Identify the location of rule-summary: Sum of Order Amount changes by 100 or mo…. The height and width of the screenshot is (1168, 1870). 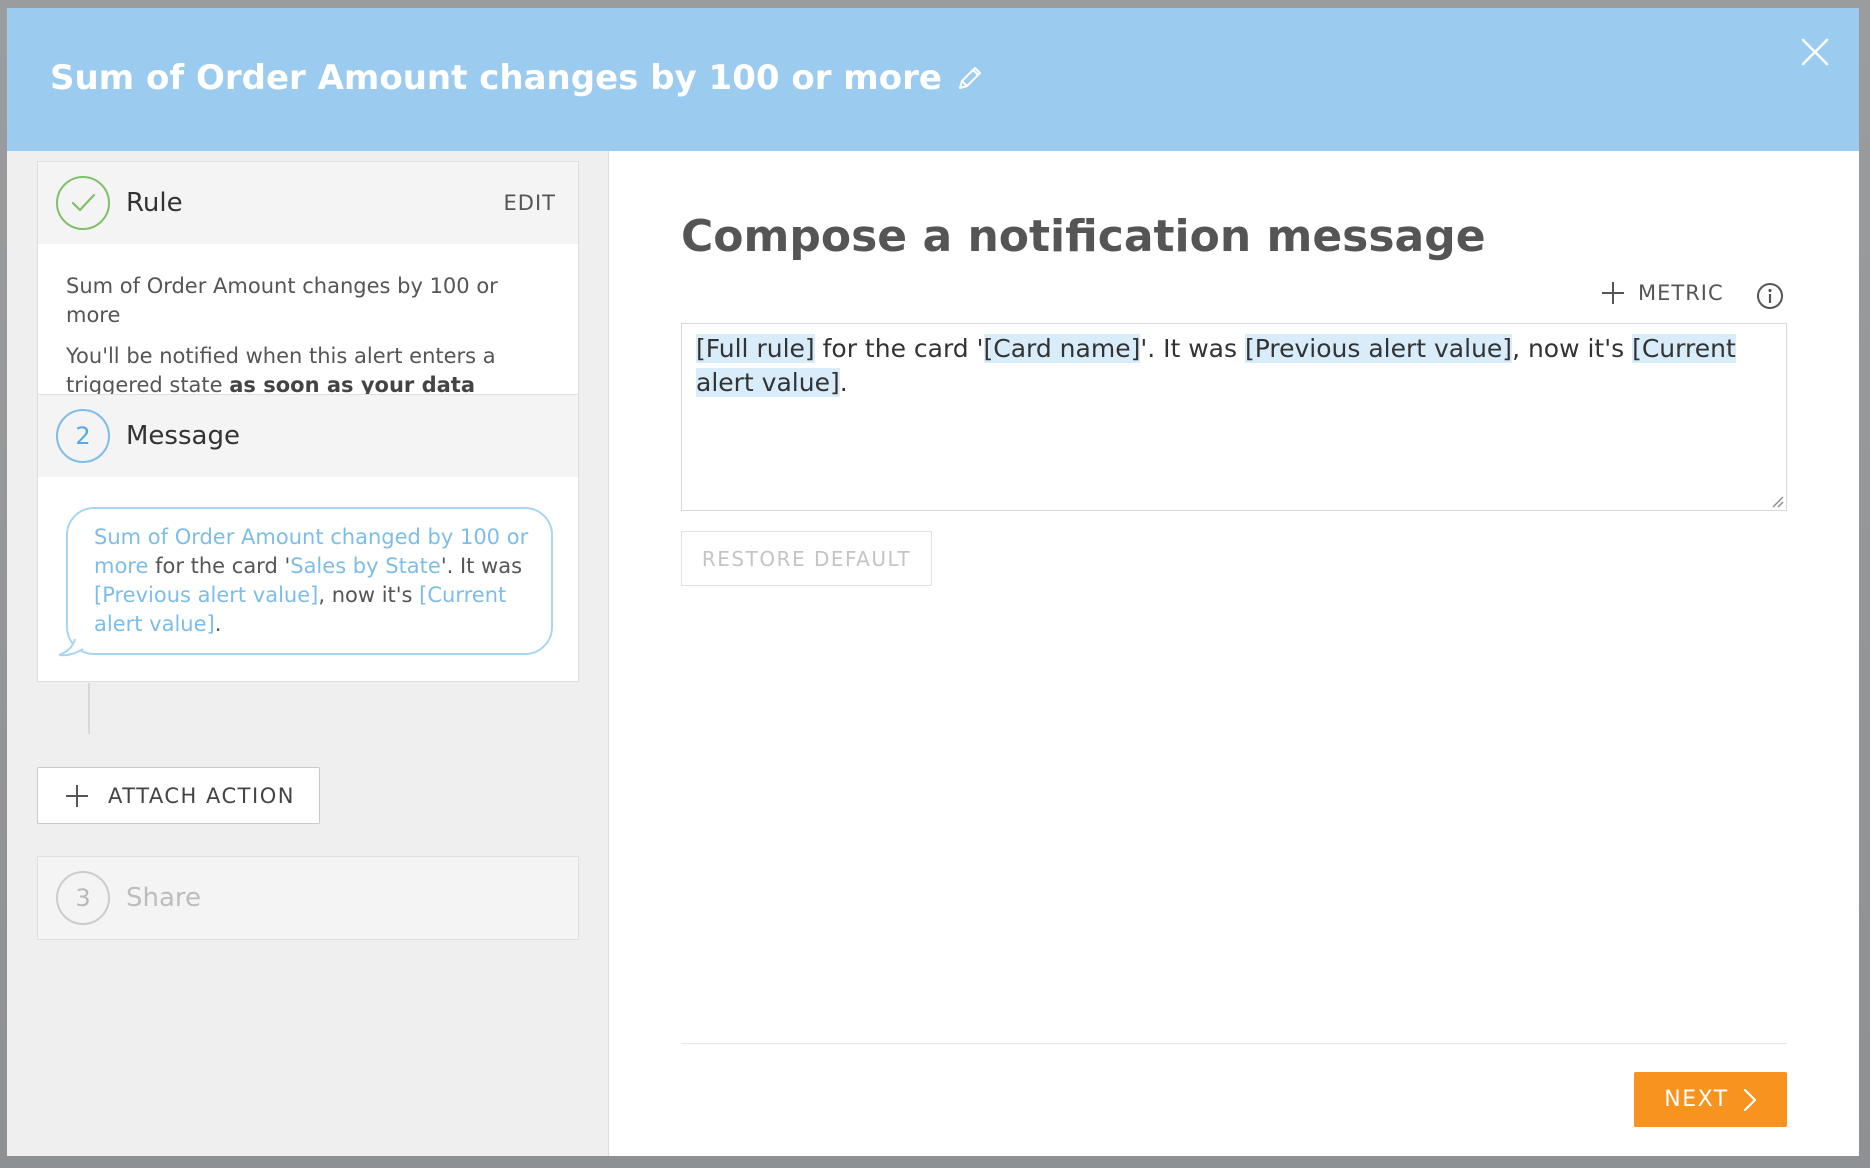
(282, 300).